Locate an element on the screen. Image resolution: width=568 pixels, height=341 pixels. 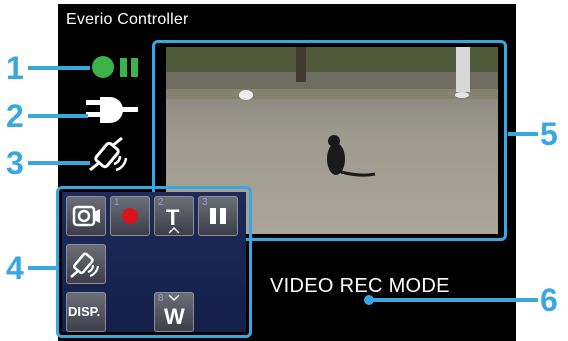
callout-6-dot is located at coordinates (369, 300).